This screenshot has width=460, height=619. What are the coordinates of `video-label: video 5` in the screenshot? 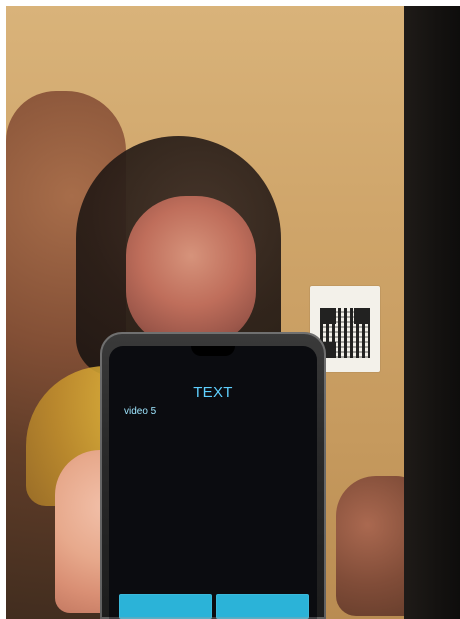 It's located at (140, 411).